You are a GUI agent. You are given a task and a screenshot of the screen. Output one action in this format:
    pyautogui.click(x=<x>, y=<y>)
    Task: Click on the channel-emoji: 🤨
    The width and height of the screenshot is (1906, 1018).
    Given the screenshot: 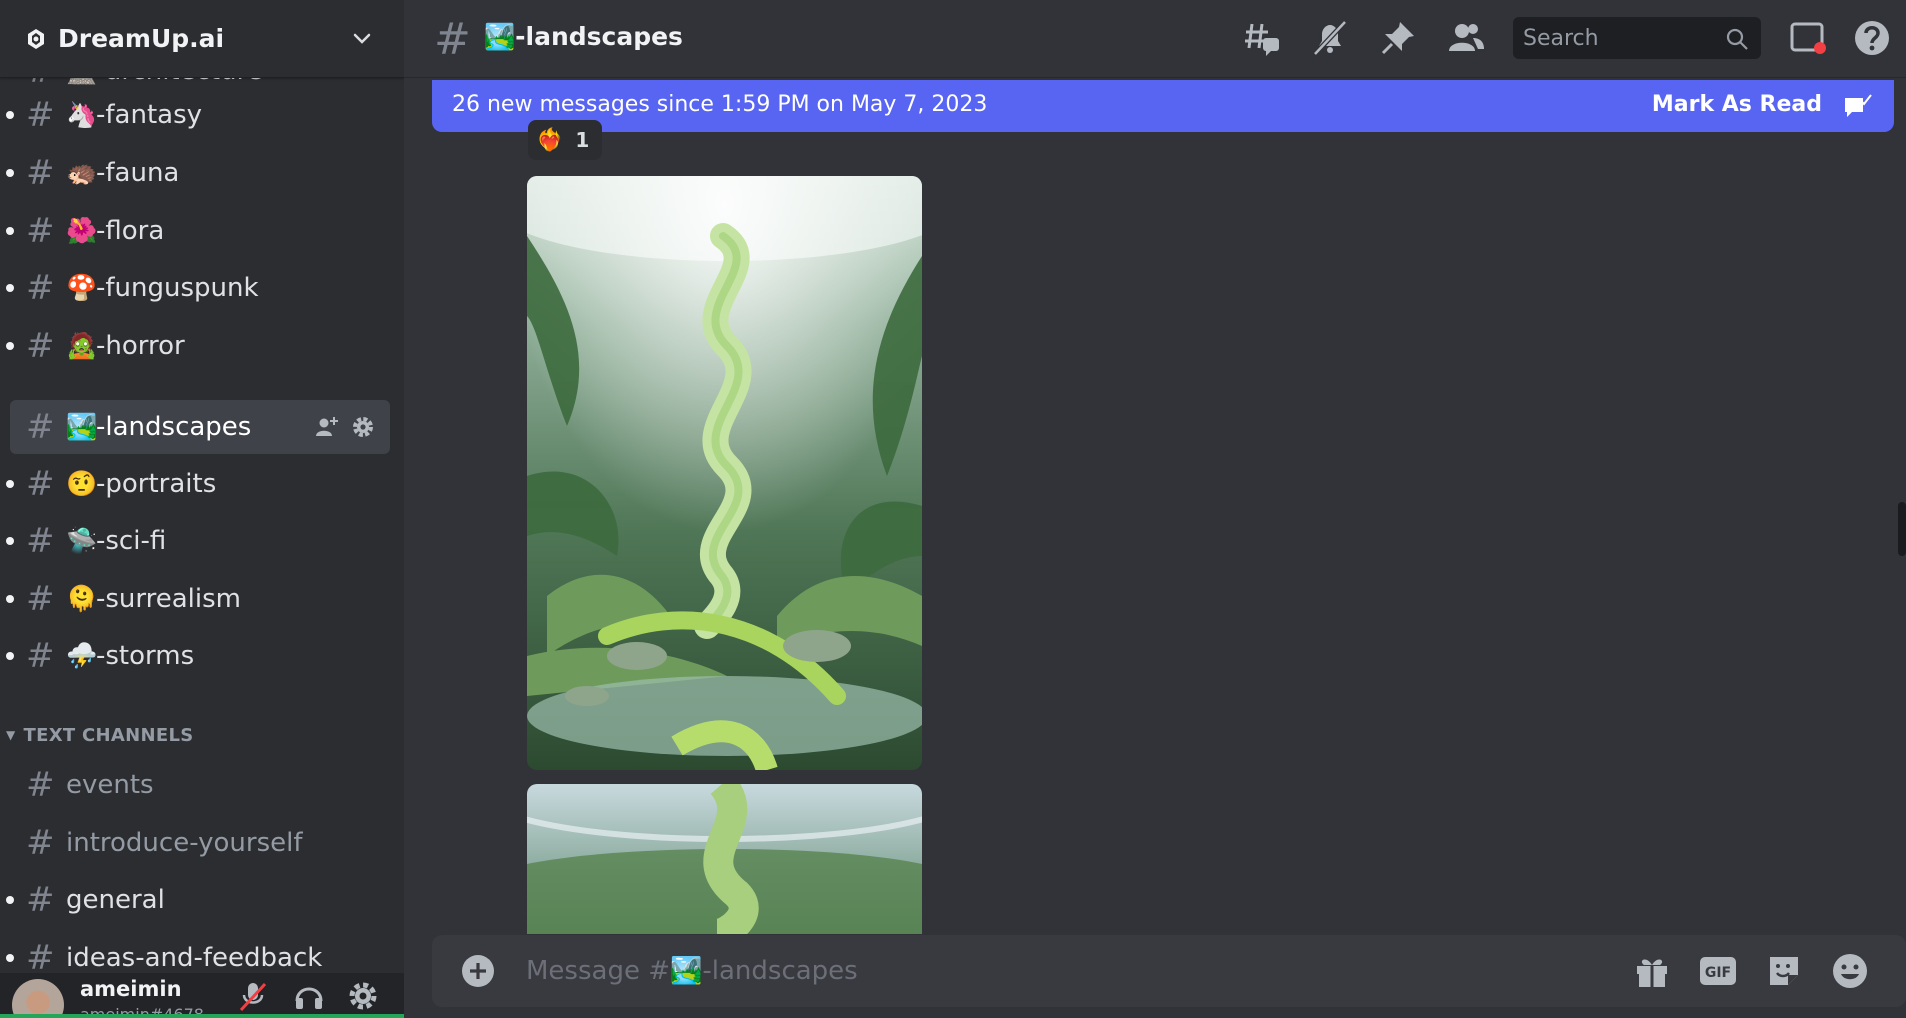 What is the action you would take?
    pyautogui.click(x=82, y=483)
    